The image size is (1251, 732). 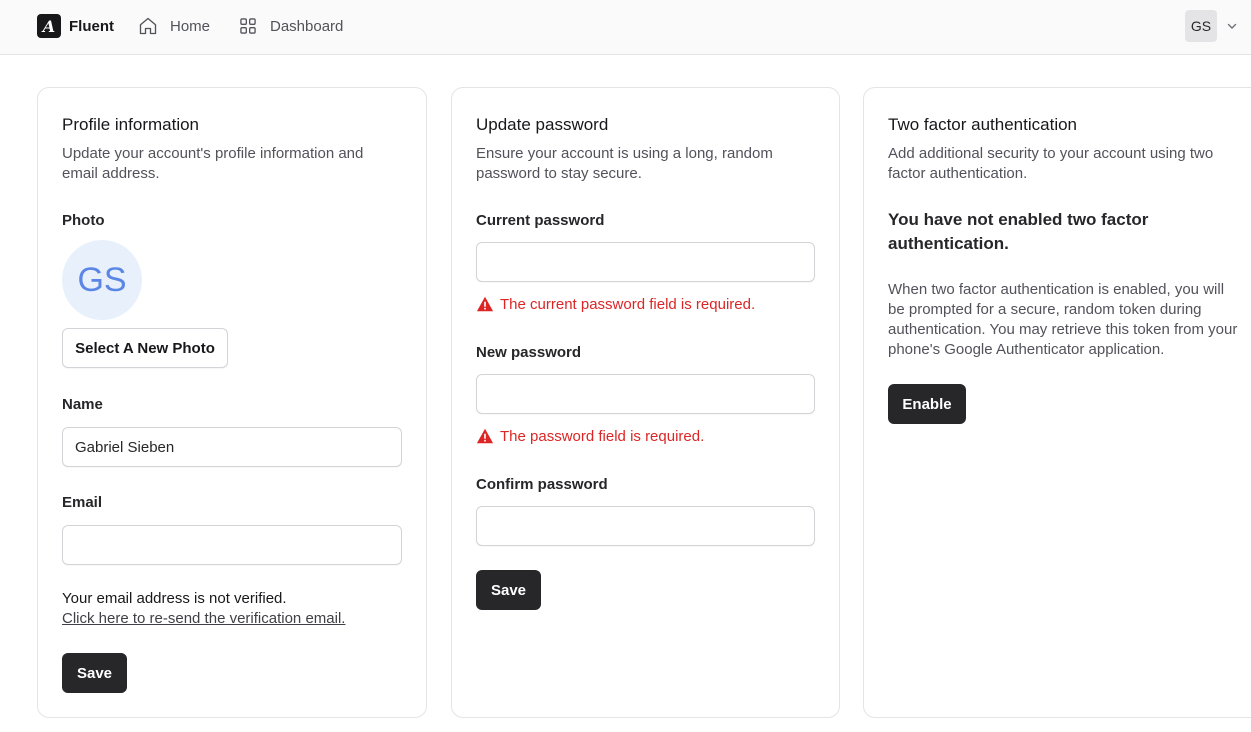 I want to click on email-label: Email, so click(x=82, y=502).